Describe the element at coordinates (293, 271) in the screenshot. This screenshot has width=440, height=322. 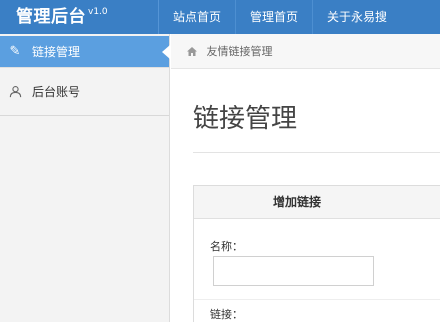
I see `name-input` at that location.